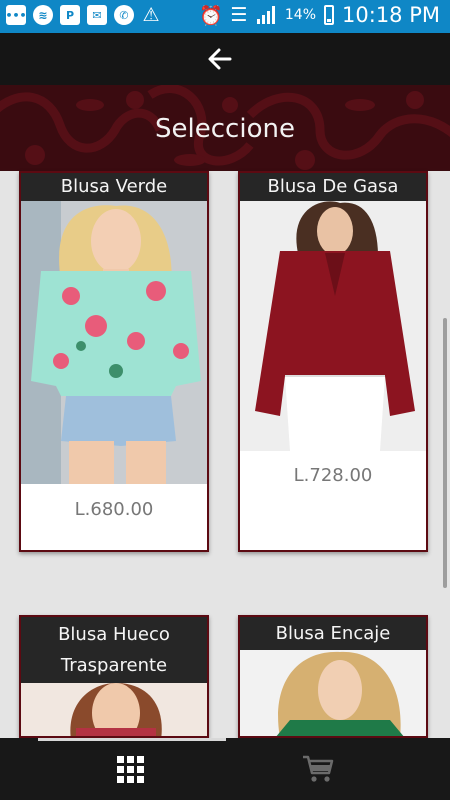 Image resolution: width=450 pixels, height=800 pixels. I want to click on grid-icon, so click(131, 770).